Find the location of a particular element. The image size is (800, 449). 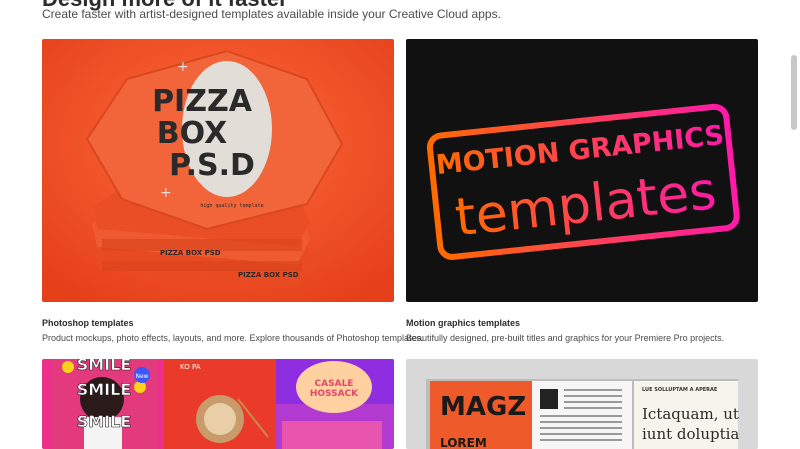

pizza-line-1: PIZZA is located at coordinates (202, 101).